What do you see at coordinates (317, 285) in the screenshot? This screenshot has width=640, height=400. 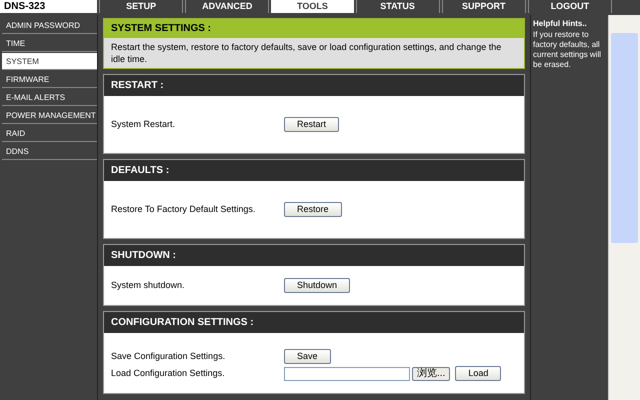 I see `action-button: Shutdown` at bounding box center [317, 285].